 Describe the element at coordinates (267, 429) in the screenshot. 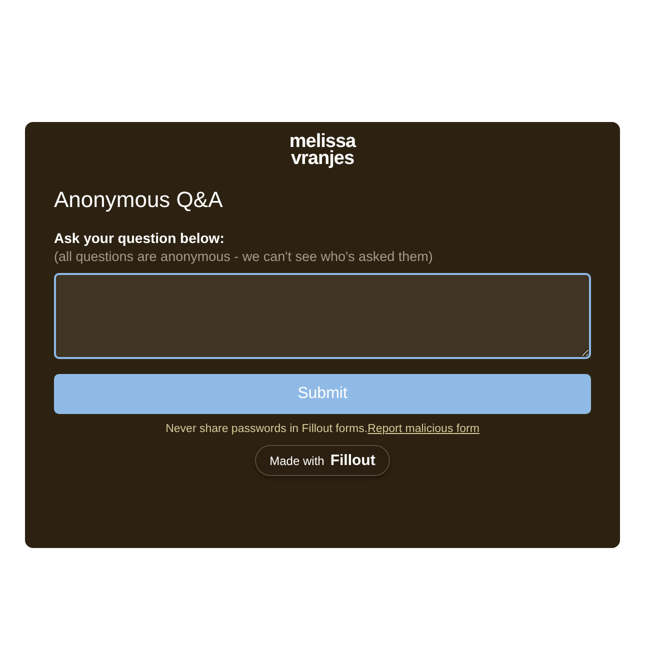

I see `notice-text: Never share passwords in Fillout forms.` at that location.